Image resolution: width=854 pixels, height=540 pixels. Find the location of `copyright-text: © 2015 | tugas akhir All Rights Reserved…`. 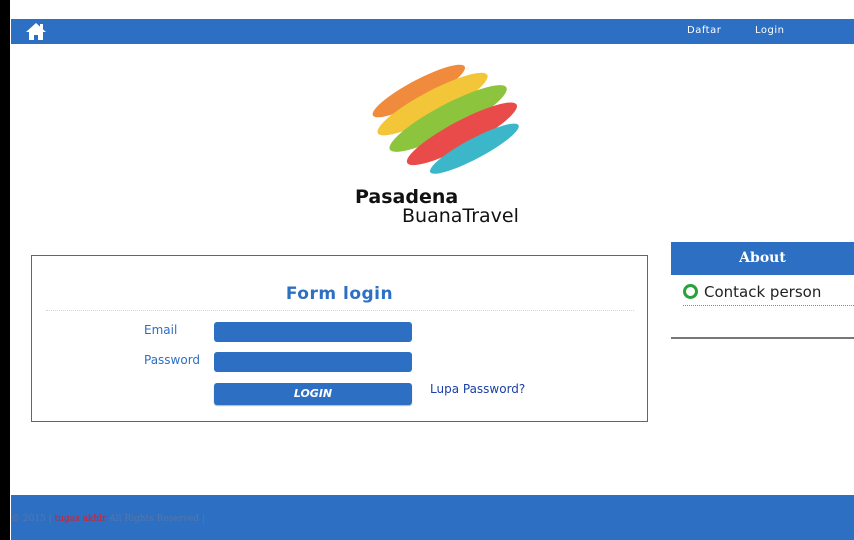

copyright-text: © 2015 | tugas akhir All Rights Reserved… is located at coordinates (108, 519).